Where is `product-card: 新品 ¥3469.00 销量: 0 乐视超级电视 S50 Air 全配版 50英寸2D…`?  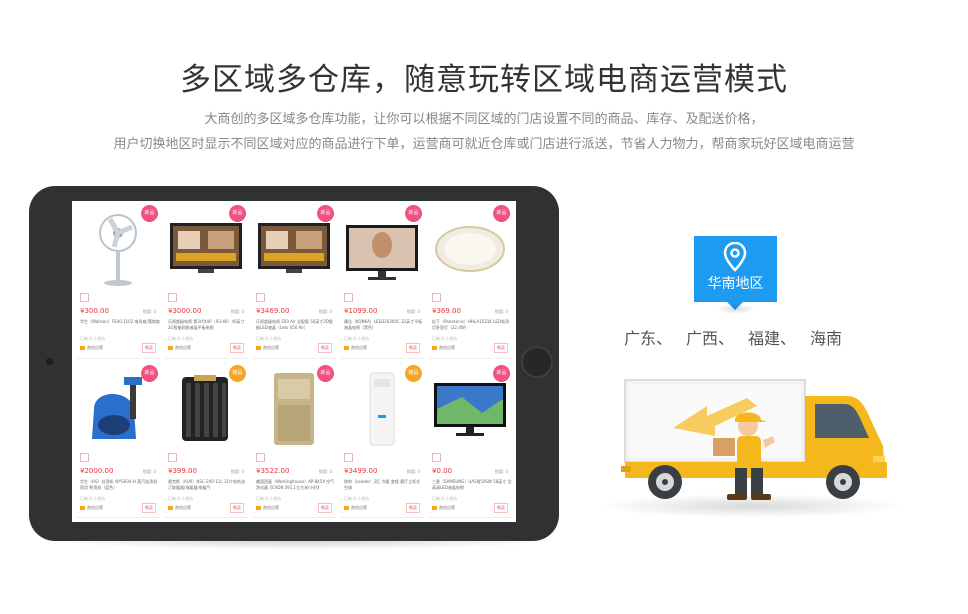
product-card: 新品 ¥3469.00 销量: 0 乐视超级电视 S50 Air 全配版 50英寸2D… is located at coordinates (294, 282).